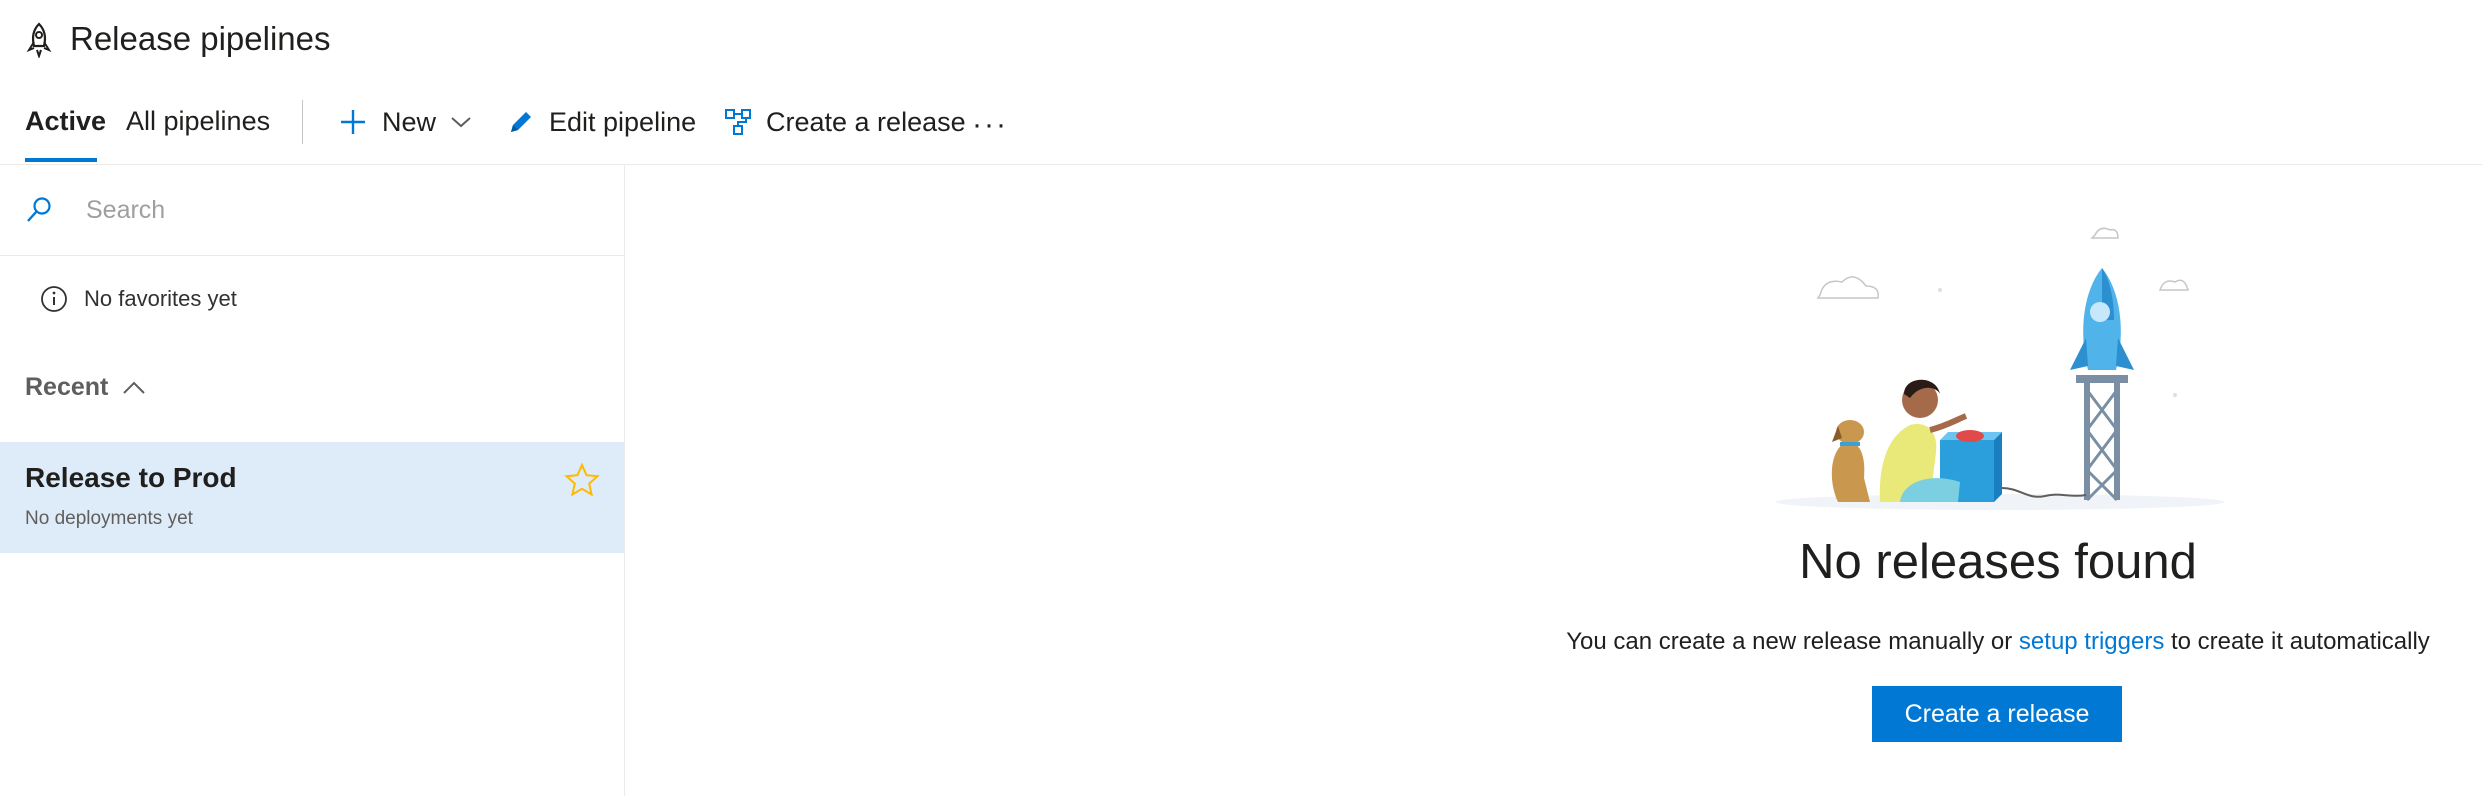 Image resolution: width=2482 pixels, height=796 pixels. Describe the element at coordinates (2297, 641) in the screenshot. I see `message-suffix: to create it automatically` at that location.